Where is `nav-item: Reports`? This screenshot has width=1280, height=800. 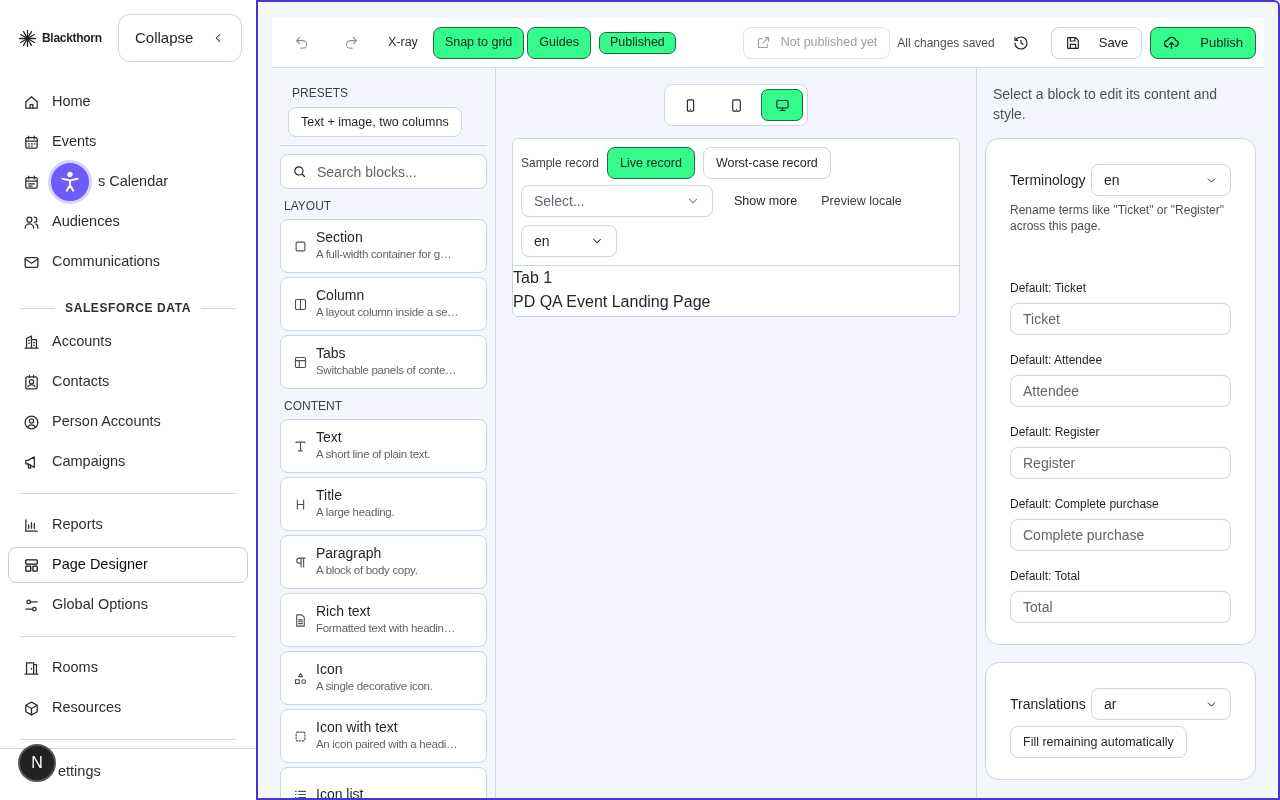 nav-item: Reports is located at coordinates (128, 525).